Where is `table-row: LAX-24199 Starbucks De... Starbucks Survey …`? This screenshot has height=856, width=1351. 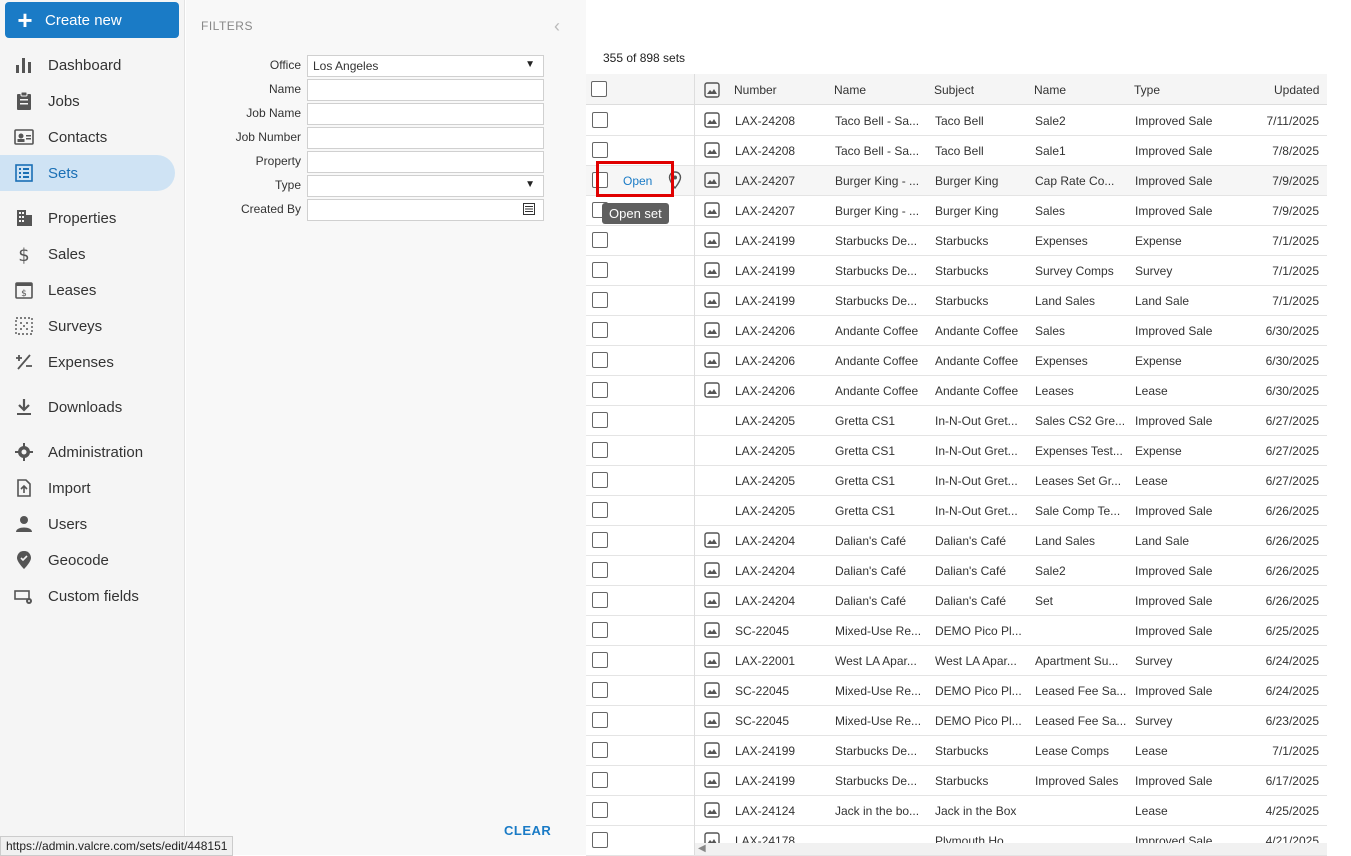 table-row: LAX-24199 Starbucks De... Starbucks Survey … is located at coordinates (956, 271).